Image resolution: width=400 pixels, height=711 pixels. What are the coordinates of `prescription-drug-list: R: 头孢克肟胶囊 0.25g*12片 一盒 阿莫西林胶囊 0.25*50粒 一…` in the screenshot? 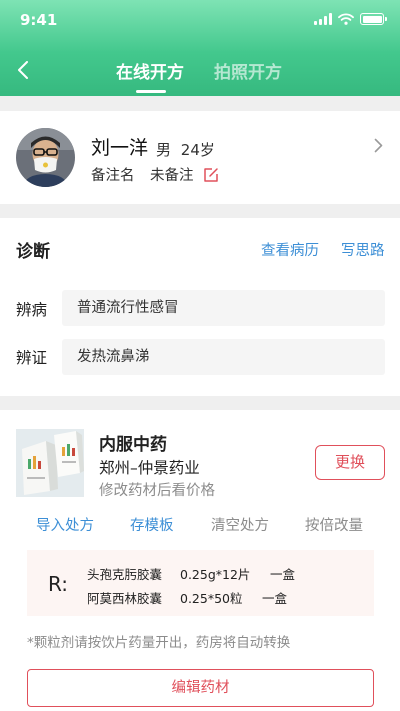 It's located at (200, 583).